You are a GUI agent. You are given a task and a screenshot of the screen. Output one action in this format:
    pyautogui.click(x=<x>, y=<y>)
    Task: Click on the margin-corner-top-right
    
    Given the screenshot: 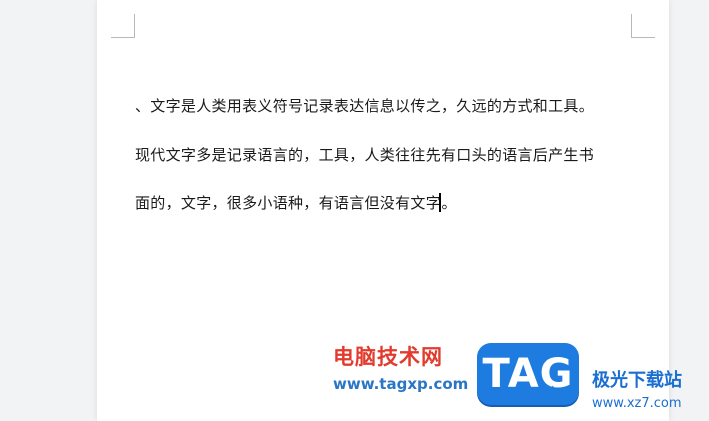 What is the action you would take?
    pyautogui.click(x=643, y=26)
    